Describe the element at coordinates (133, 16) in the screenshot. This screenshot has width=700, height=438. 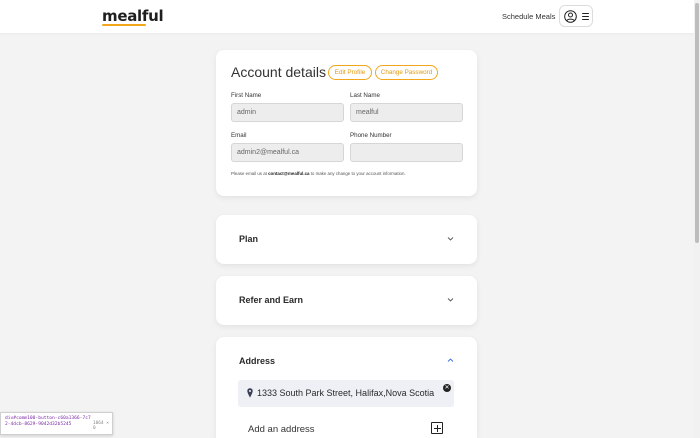
I see `mealful-logo: mealful` at that location.